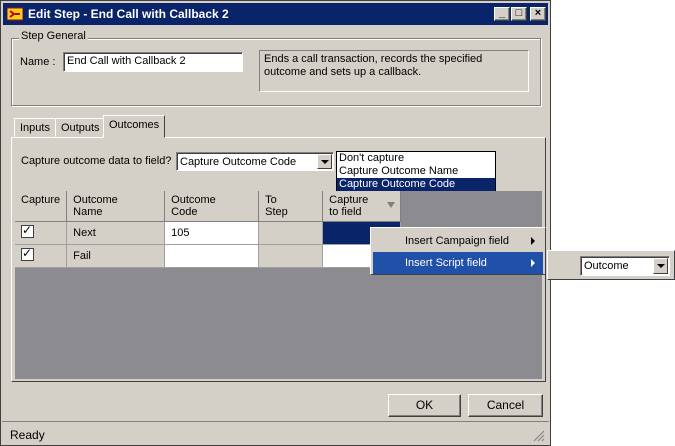 The image size is (675, 446). Describe the element at coordinates (625, 266) in the screenshot. I see `script-field-select: Outcome` at that location.